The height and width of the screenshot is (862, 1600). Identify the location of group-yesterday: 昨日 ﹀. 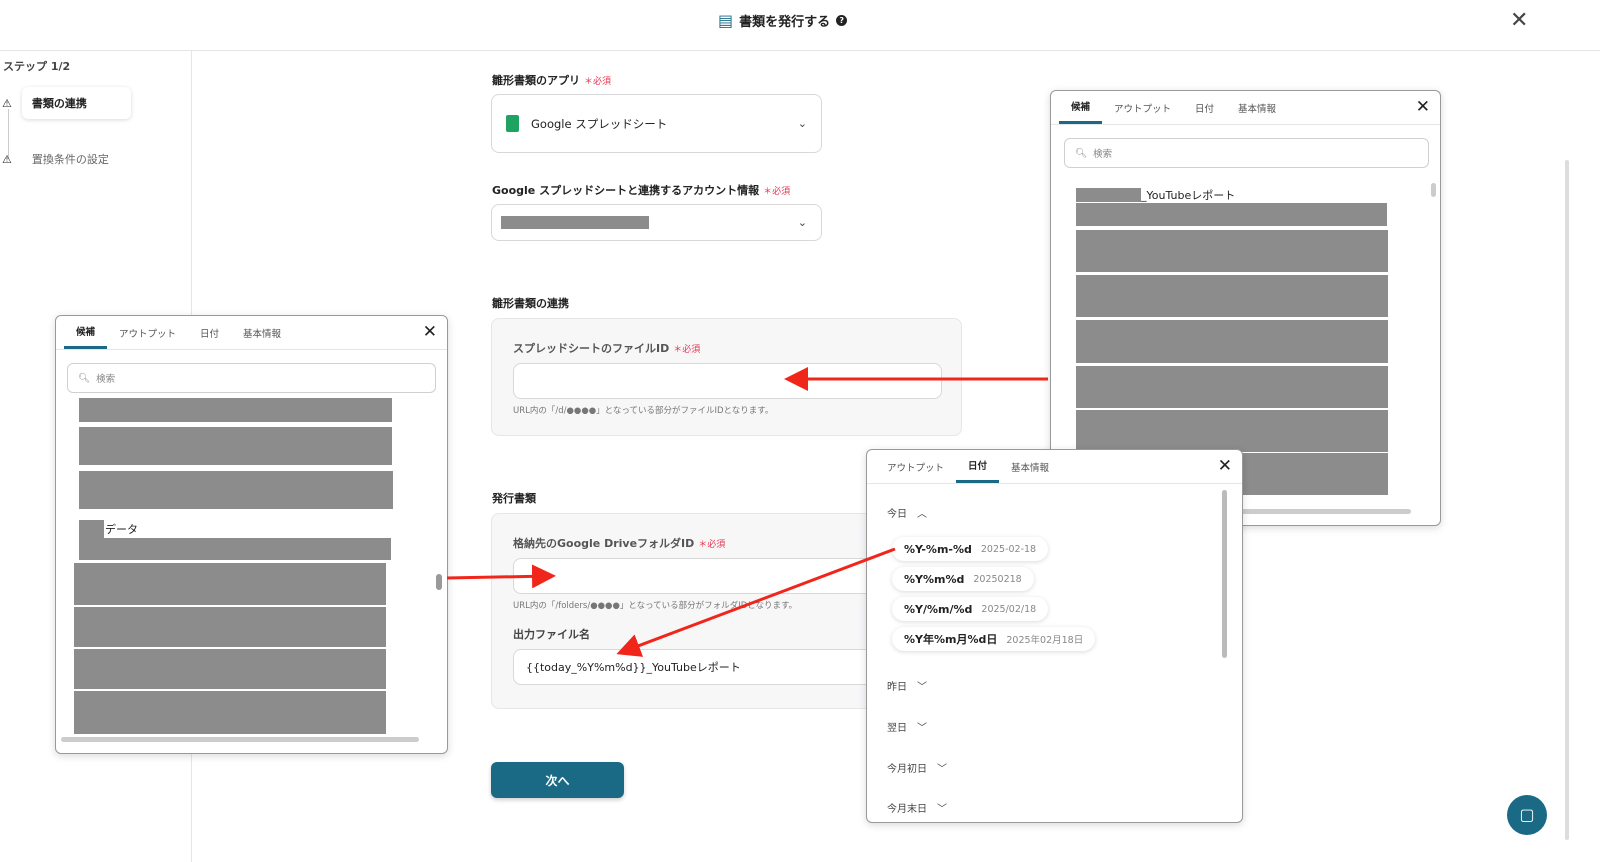
(907, 685).